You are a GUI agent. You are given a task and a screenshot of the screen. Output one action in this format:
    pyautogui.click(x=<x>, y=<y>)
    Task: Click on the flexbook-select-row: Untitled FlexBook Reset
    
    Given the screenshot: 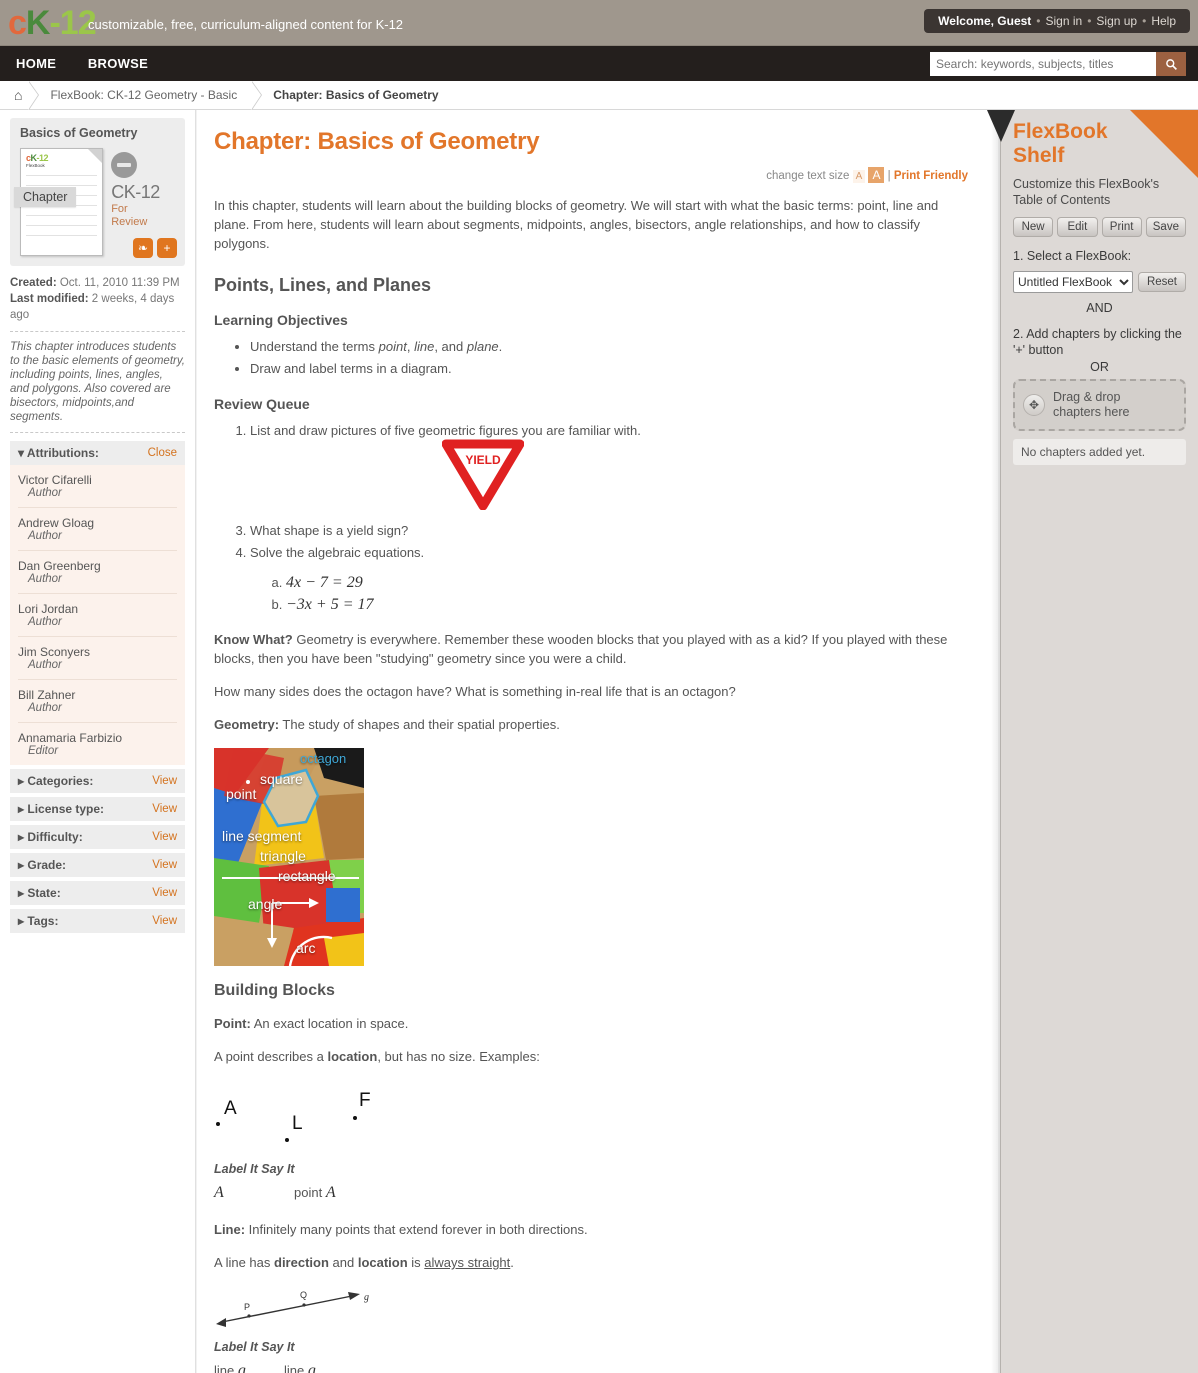 What is the action you would take?
    pyautogui.click(x=1099, y=282)
    